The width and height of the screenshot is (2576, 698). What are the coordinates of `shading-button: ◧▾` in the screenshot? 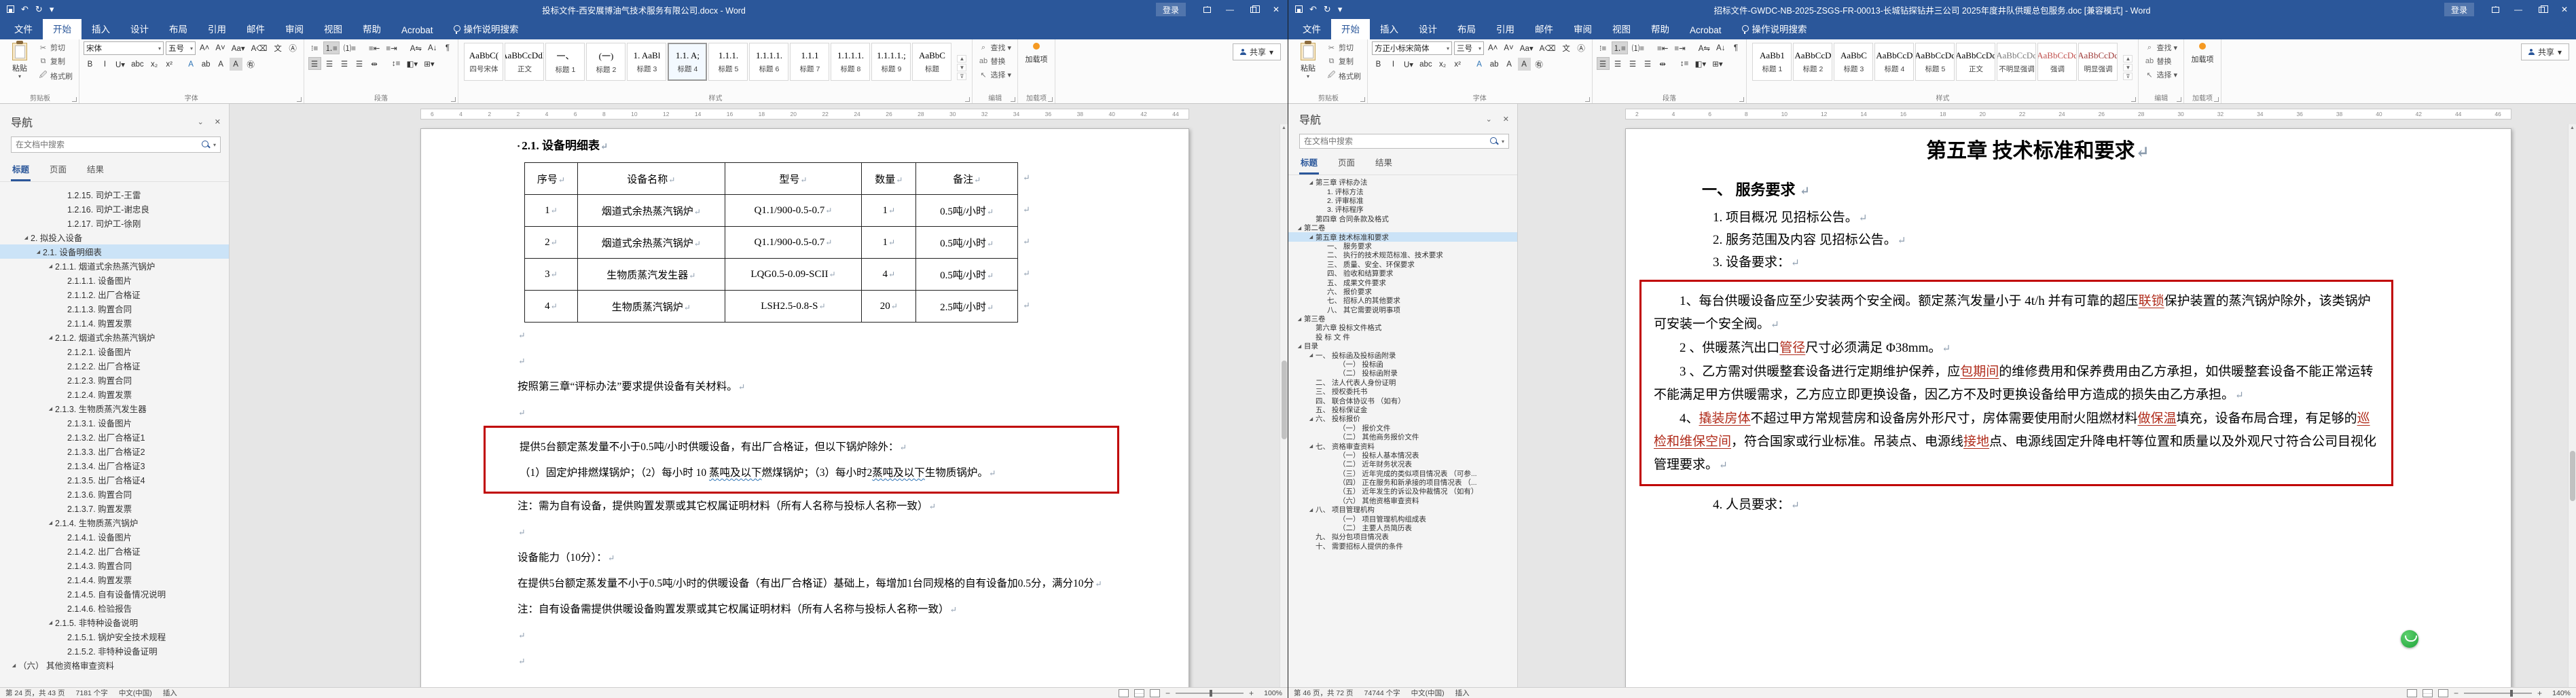 It's located at (1701, 63).